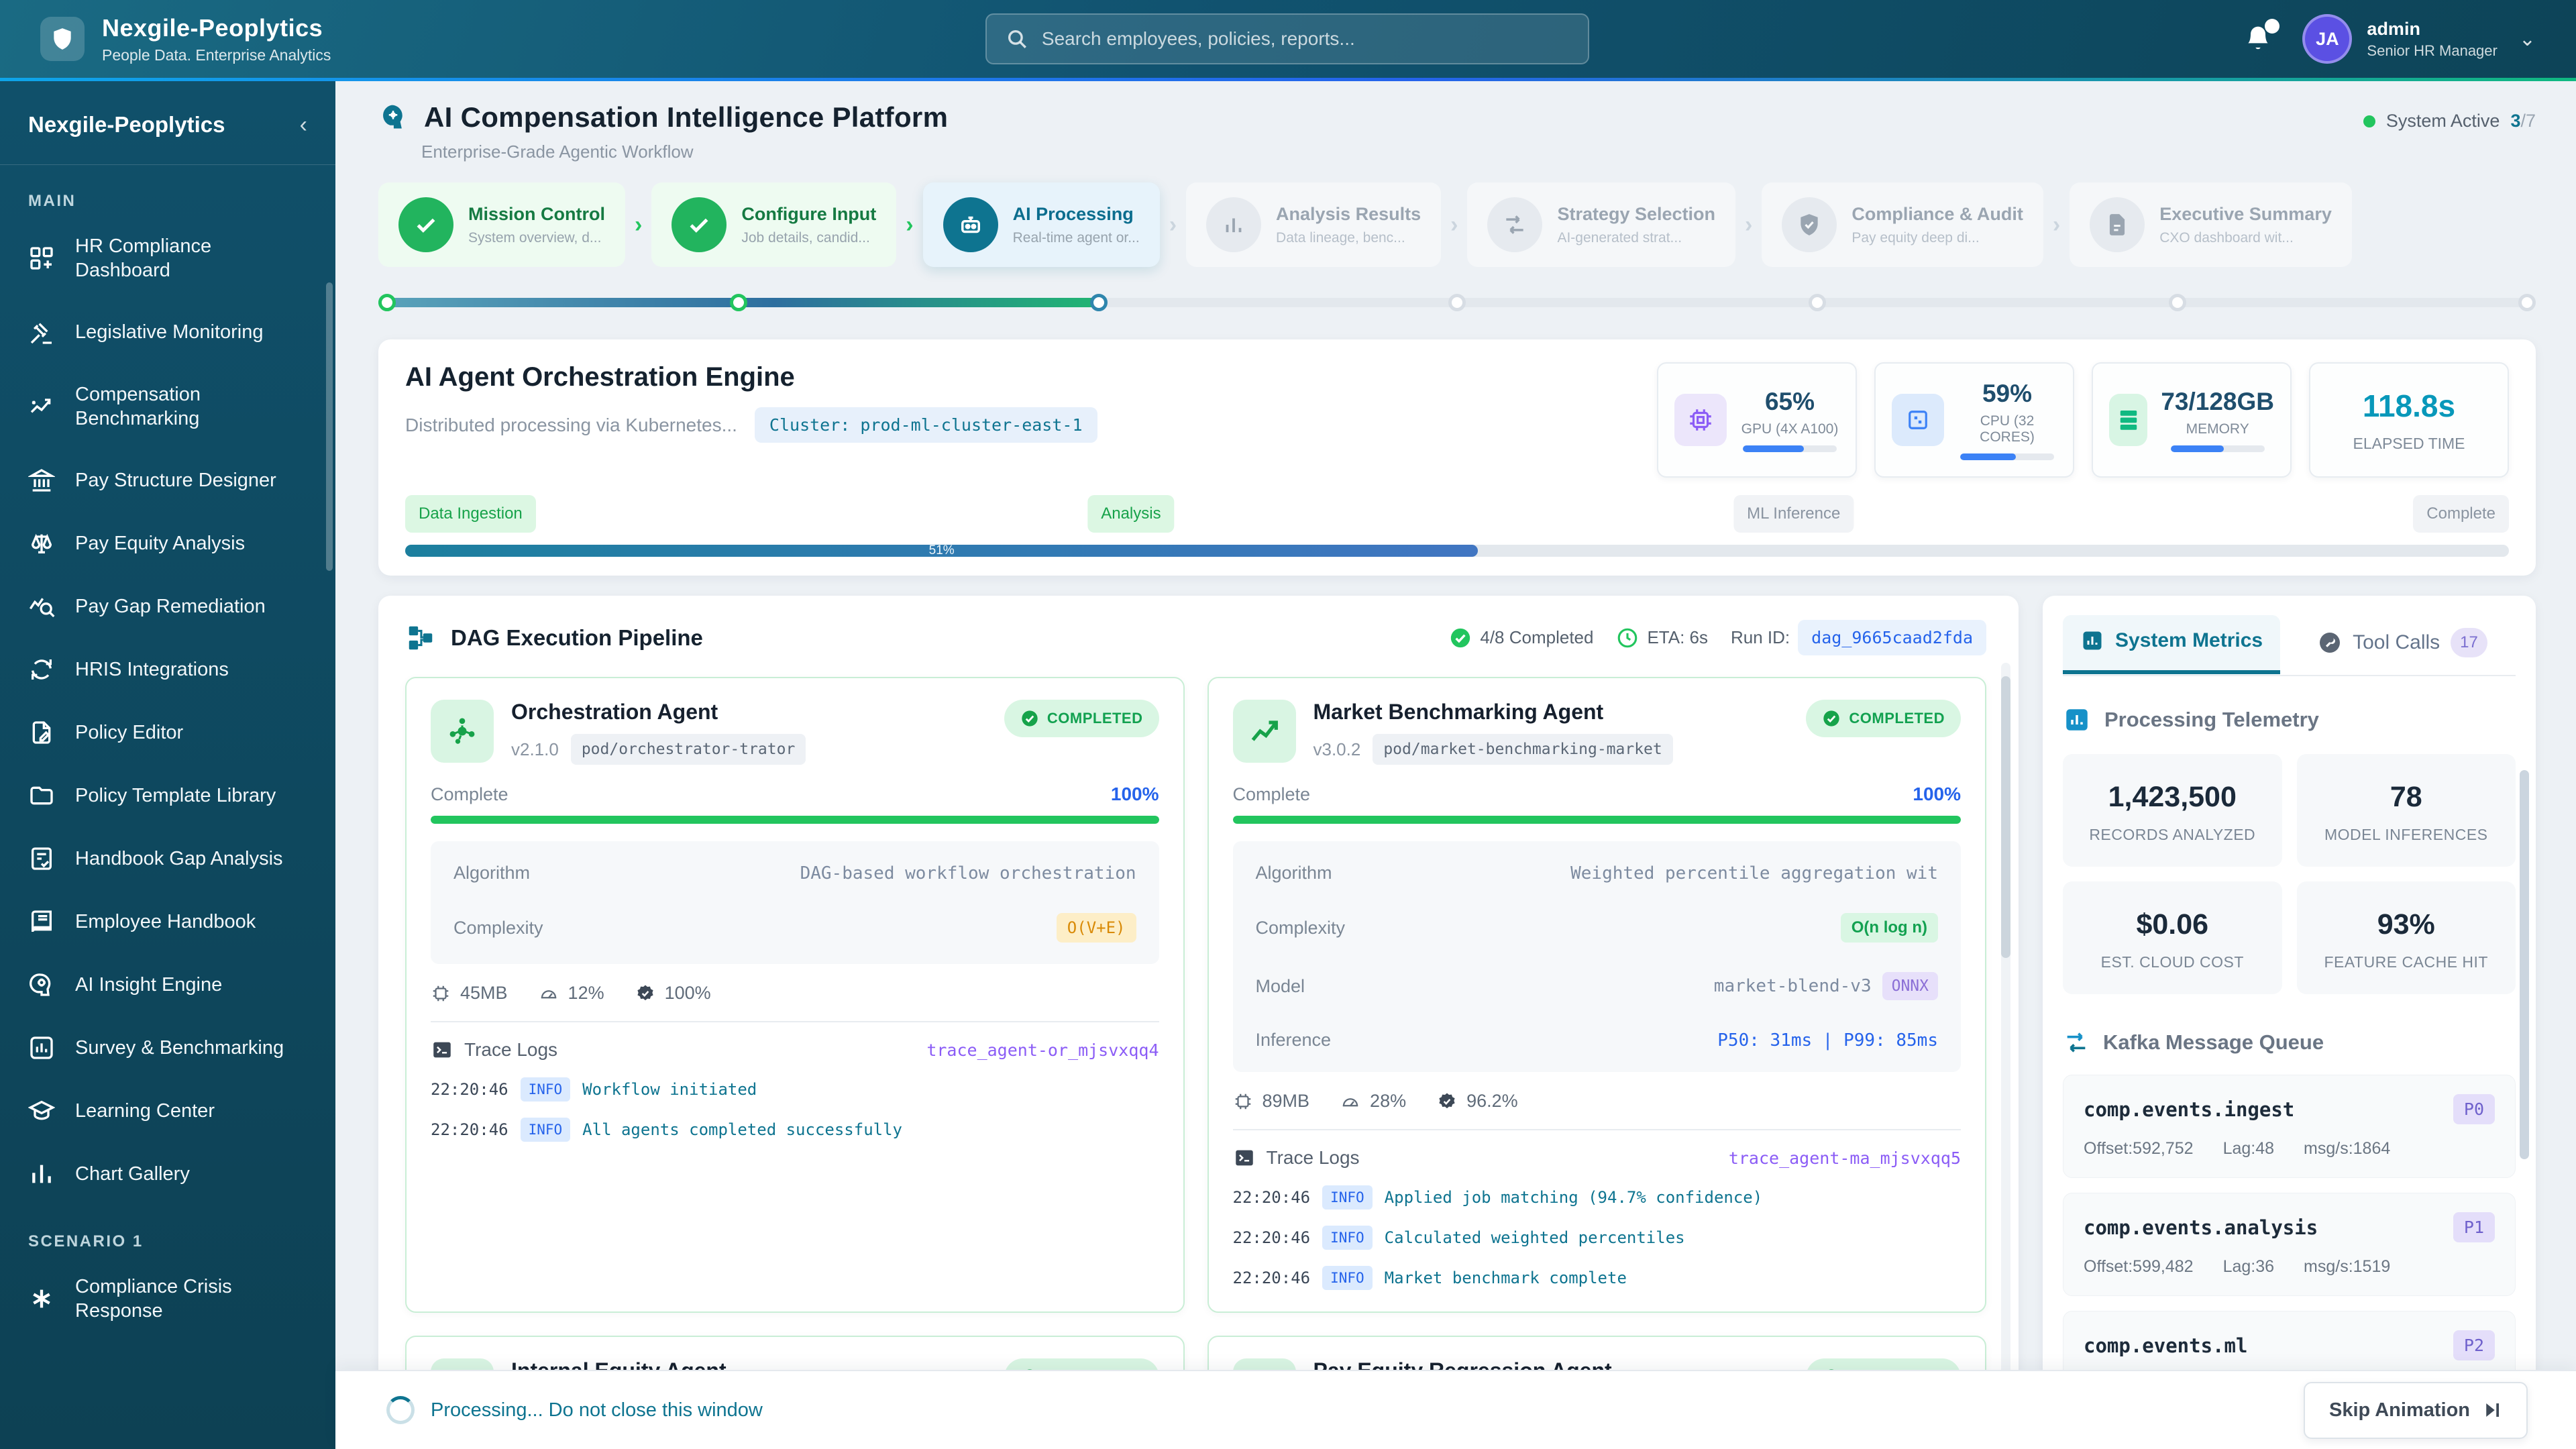  What do you see at coordinates (571, 993) in the screenshot?
I see `gauge-stat: 12%` at bounding box center [571, 993].